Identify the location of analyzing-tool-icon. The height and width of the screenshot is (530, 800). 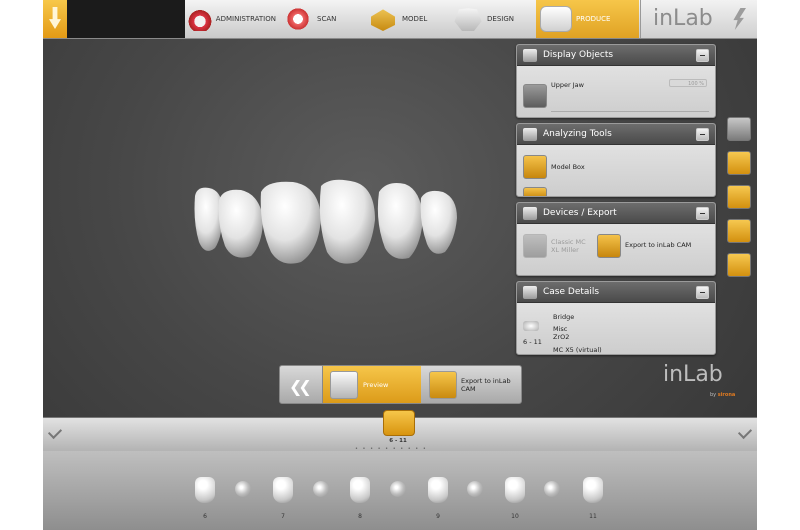
(535, 191).